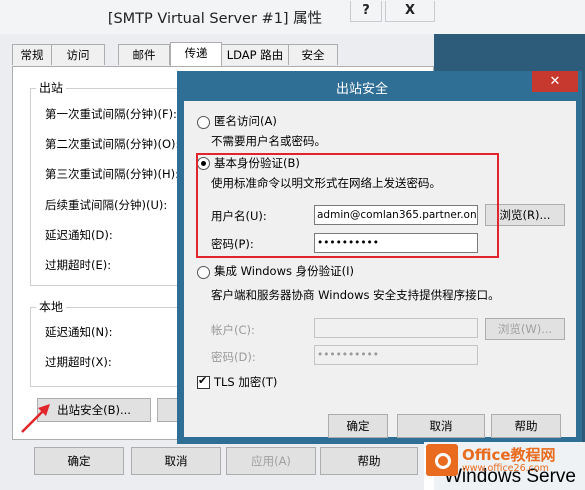  Describe the element at coordinates (203, 122) in the screenshot. I see `anonymous-radio` at that location.